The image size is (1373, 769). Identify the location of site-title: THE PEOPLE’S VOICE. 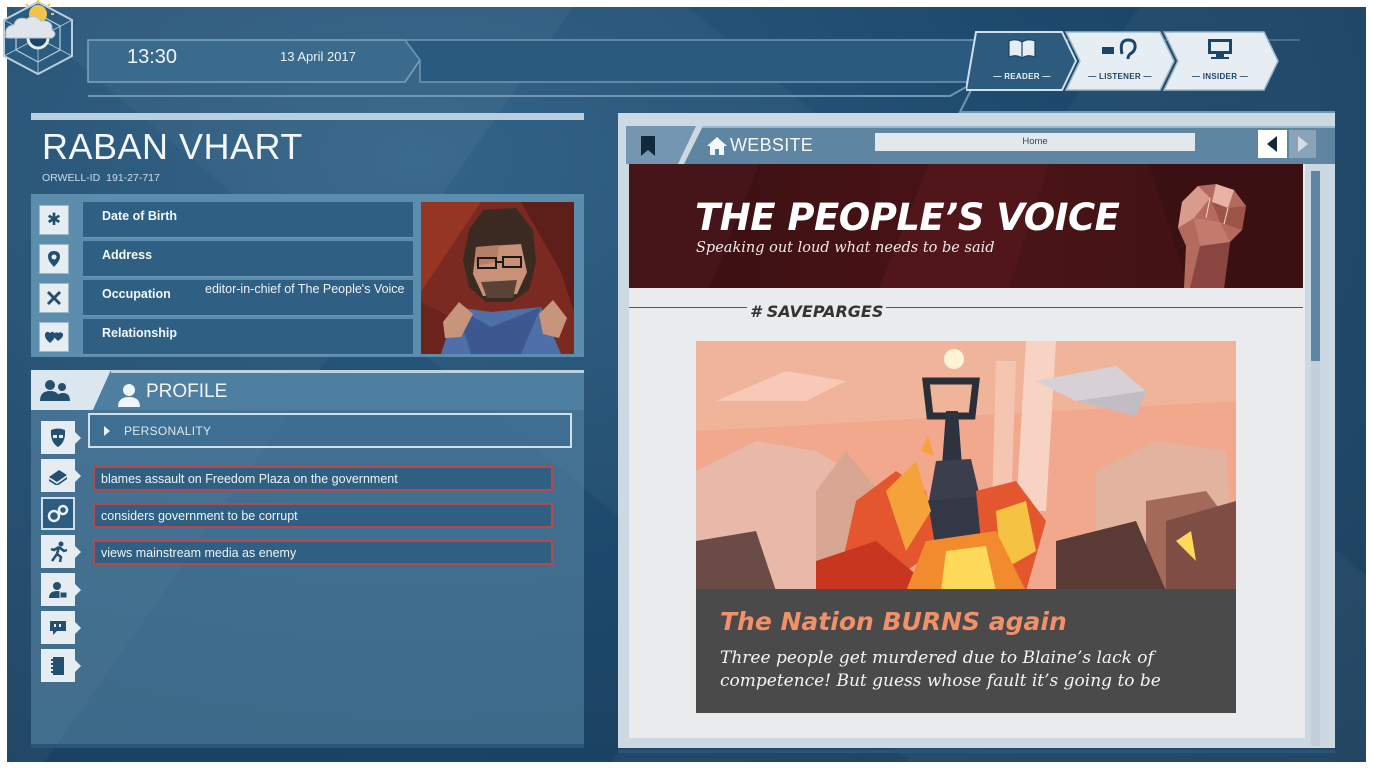
(907, 217).